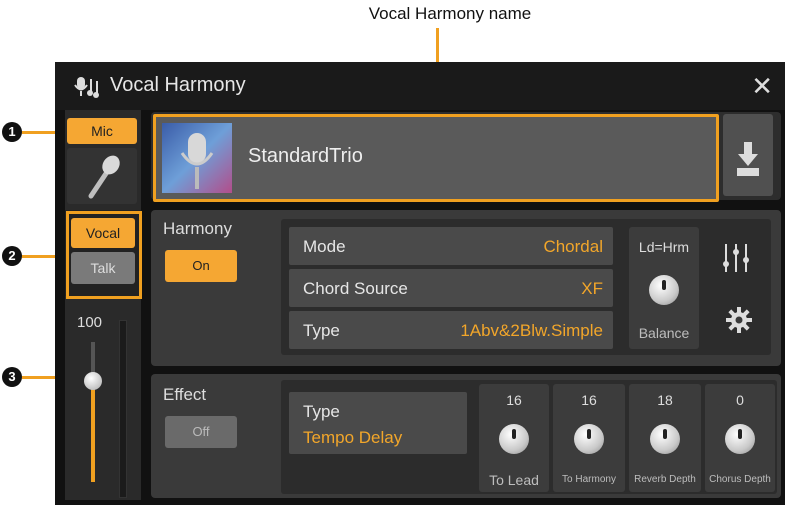  Describe the element at coordinates (420, 86) in the screenshot. I see `title-bar: Vocal Harmony ✕` at that location.